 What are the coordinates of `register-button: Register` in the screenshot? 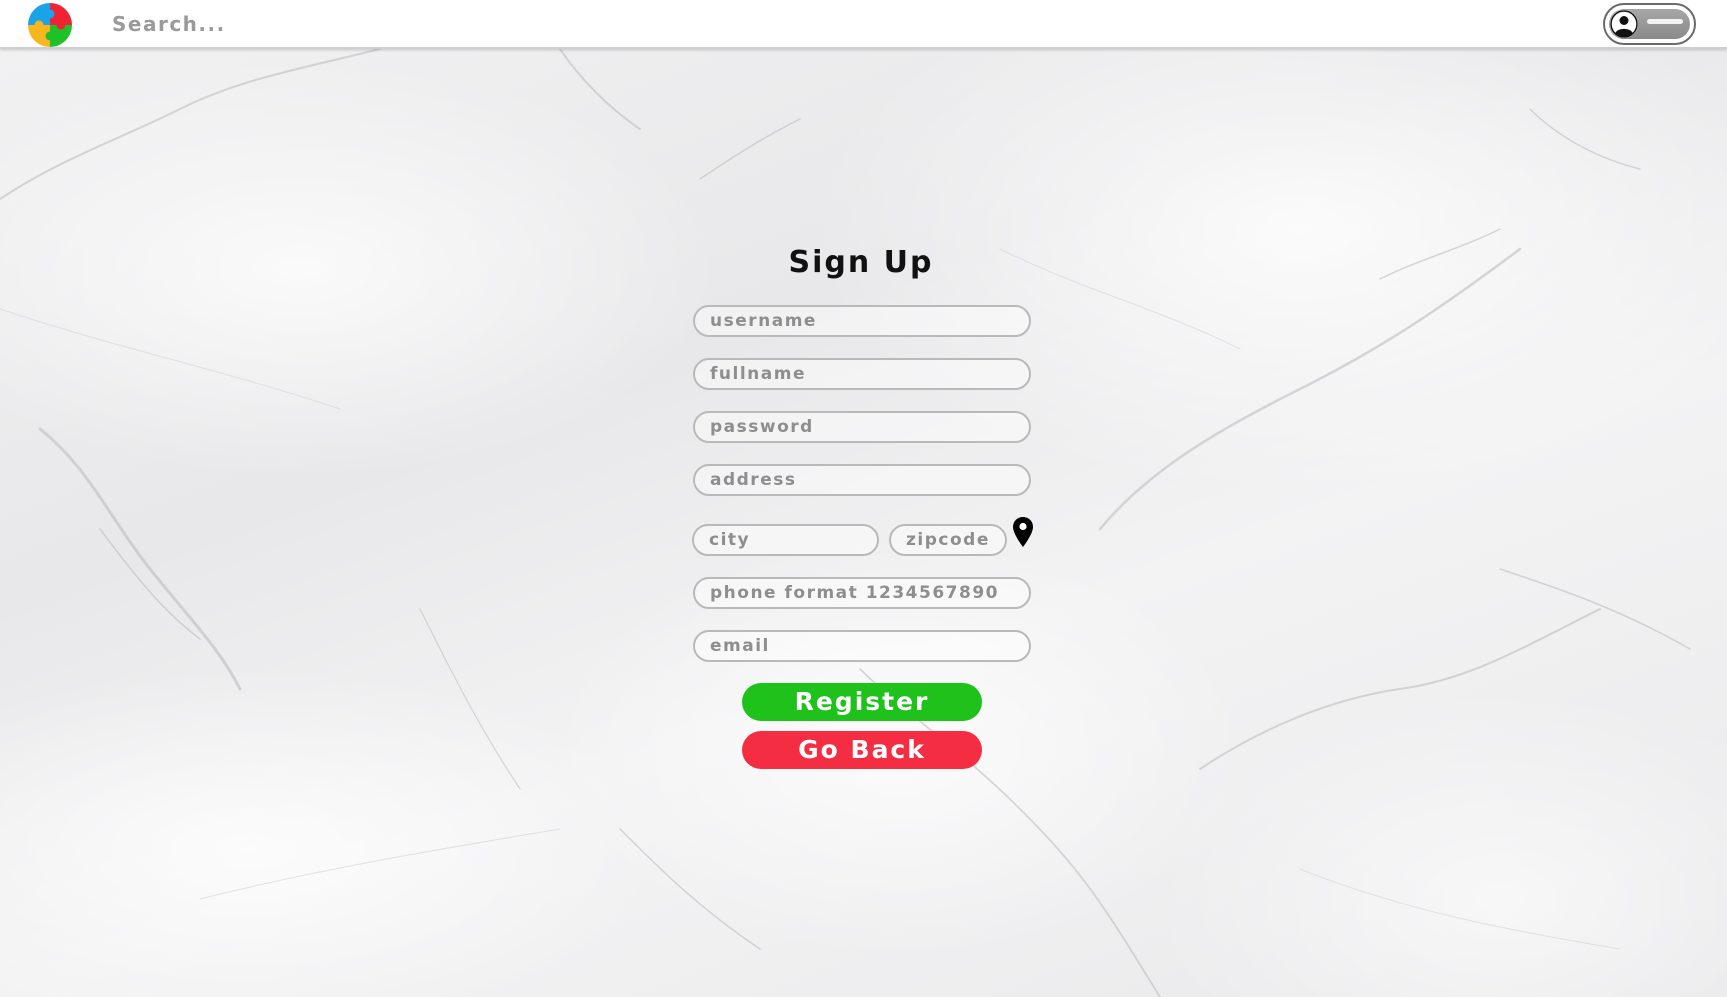 It's located at (862, 702).